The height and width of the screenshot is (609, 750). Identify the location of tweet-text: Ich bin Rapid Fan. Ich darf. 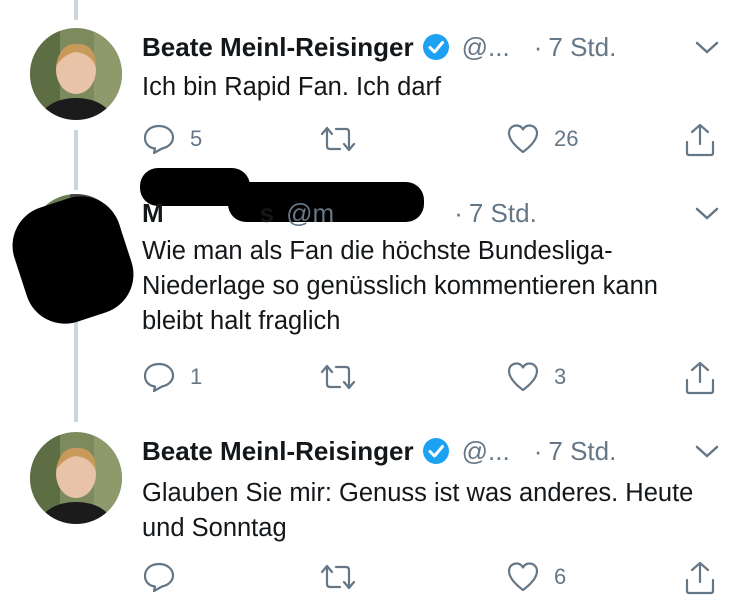
(292, 87).